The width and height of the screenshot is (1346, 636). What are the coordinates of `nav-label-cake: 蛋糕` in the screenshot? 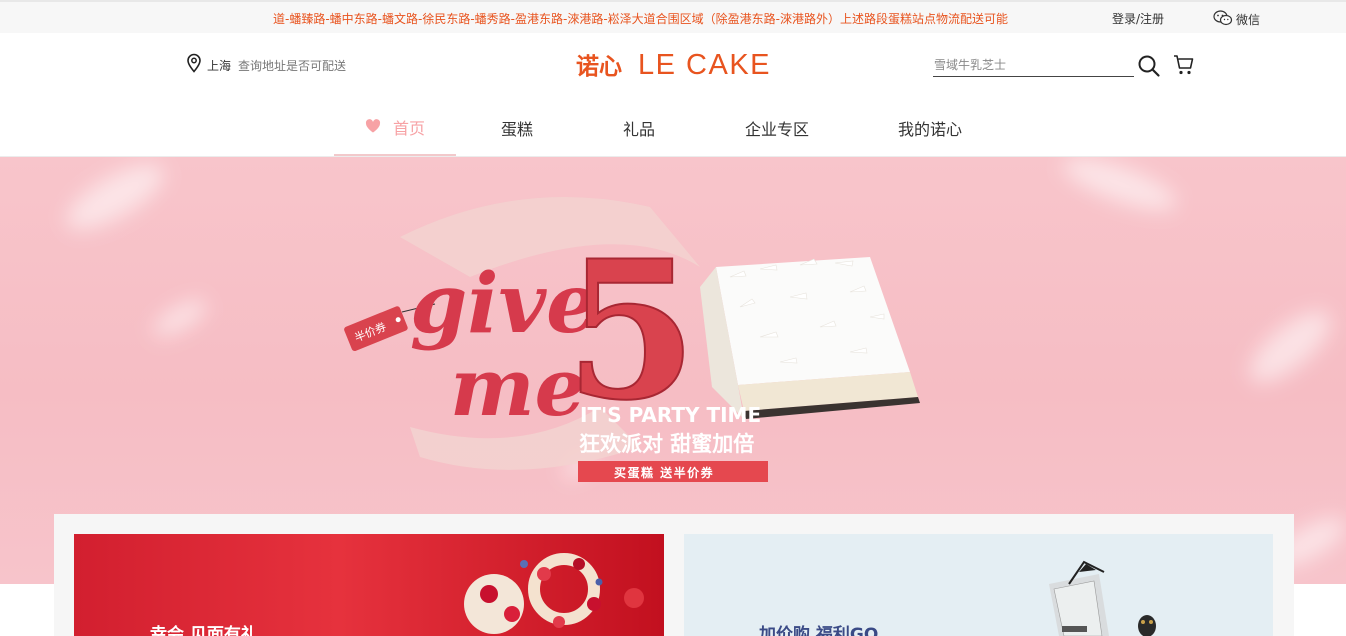 It's located at (516, 129).